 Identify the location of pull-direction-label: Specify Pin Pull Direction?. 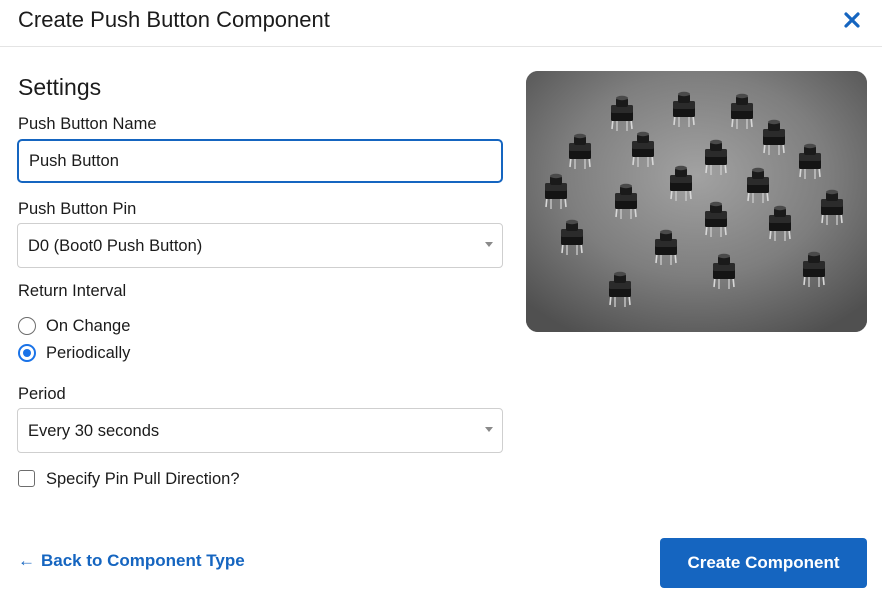
(143, 479).